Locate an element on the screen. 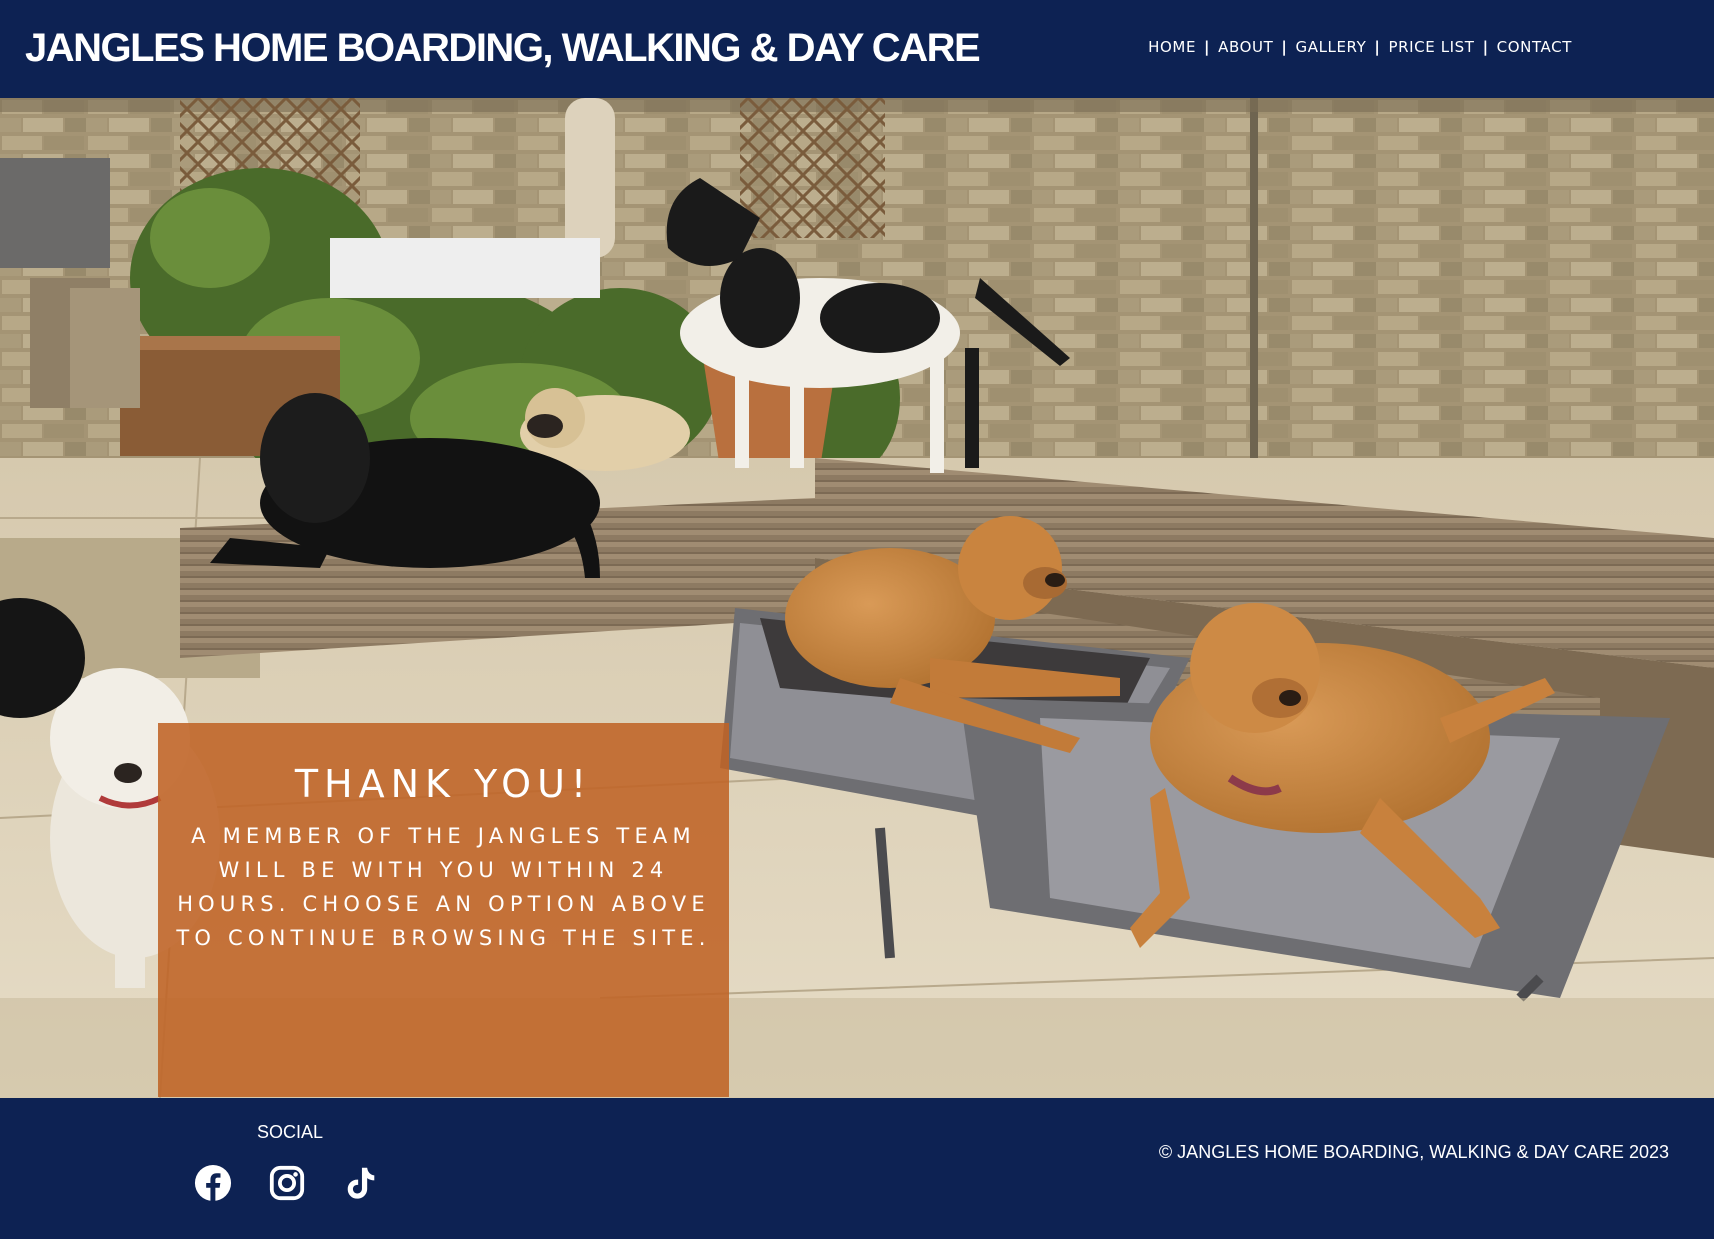 Image resolution: width=1714 pixels, height=1239 pixels. instagram-icon is located at coordinates (287, 1183).